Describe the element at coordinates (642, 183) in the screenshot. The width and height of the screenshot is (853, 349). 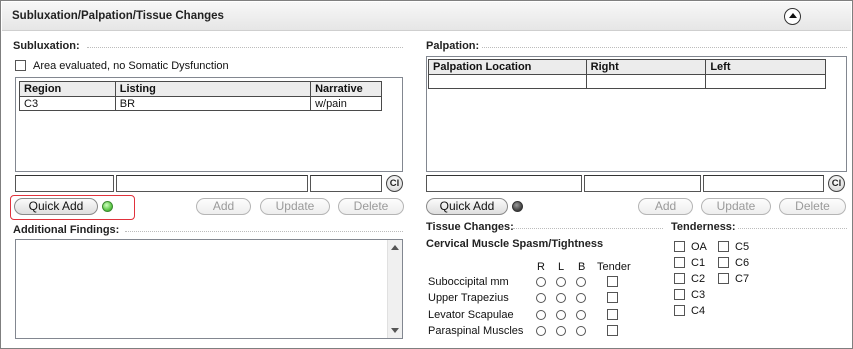
I see `palpation-right-input` at that location.